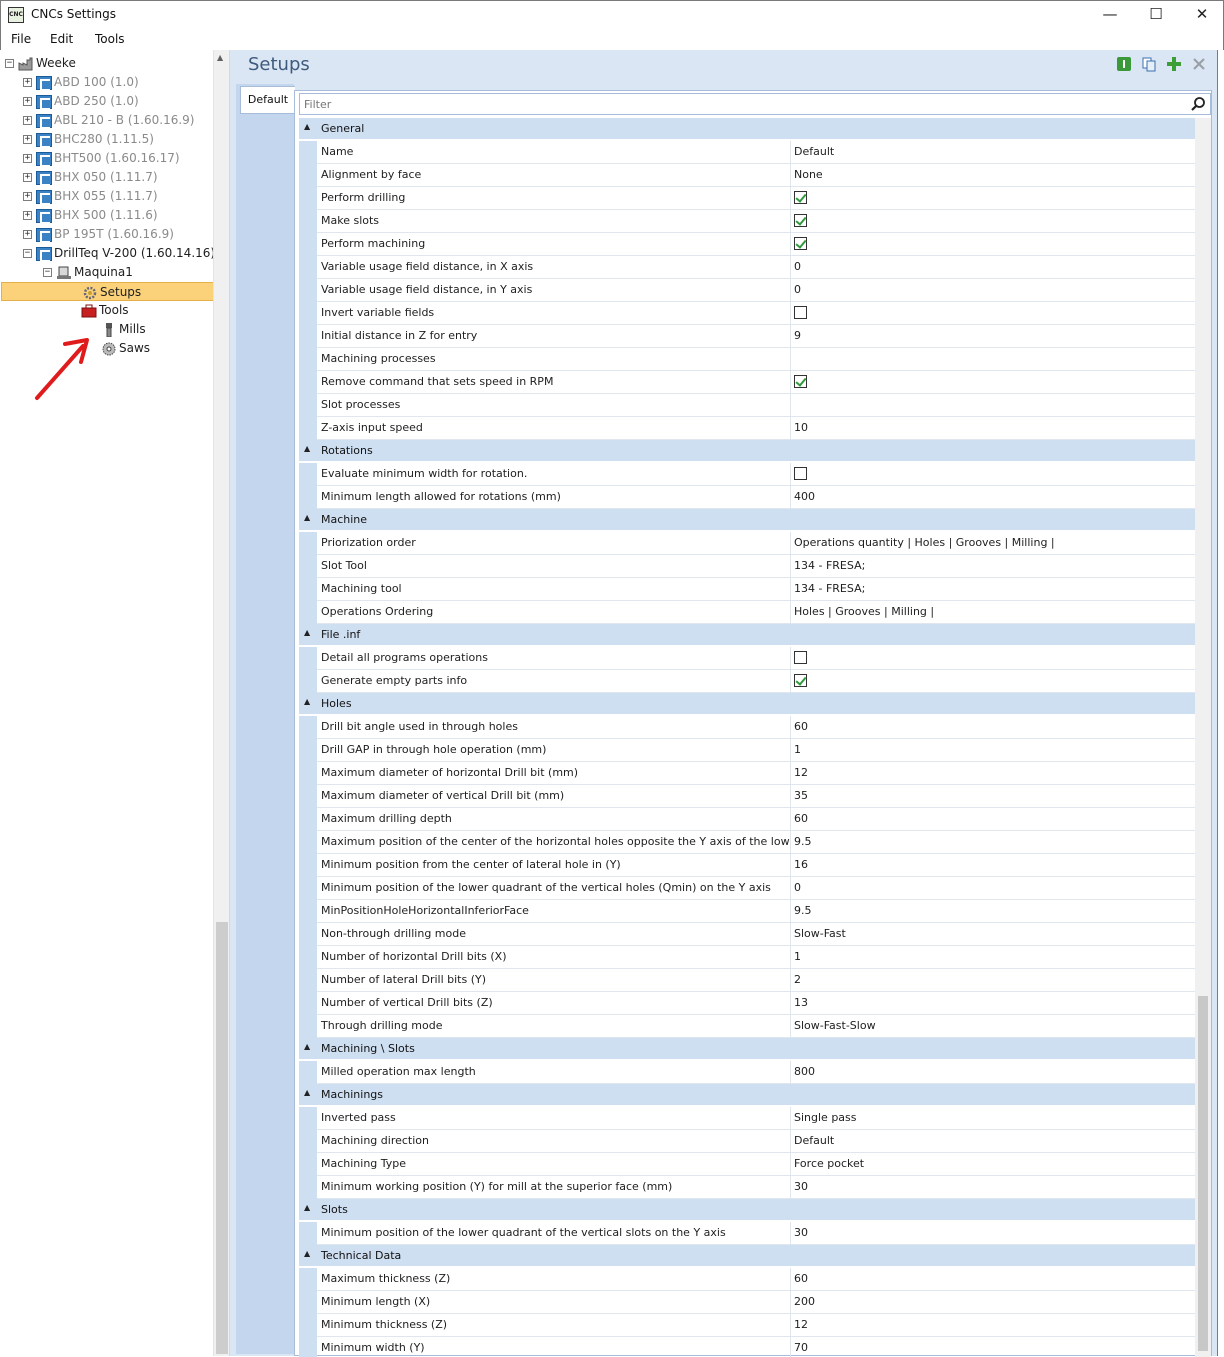 Image resolution: width=1224 pixels, height=1357 pixels. Describe the element at coordinates (747, 1325) in the screenshot. I see `property-row: Minimum thickness (Z) 12` at that location.